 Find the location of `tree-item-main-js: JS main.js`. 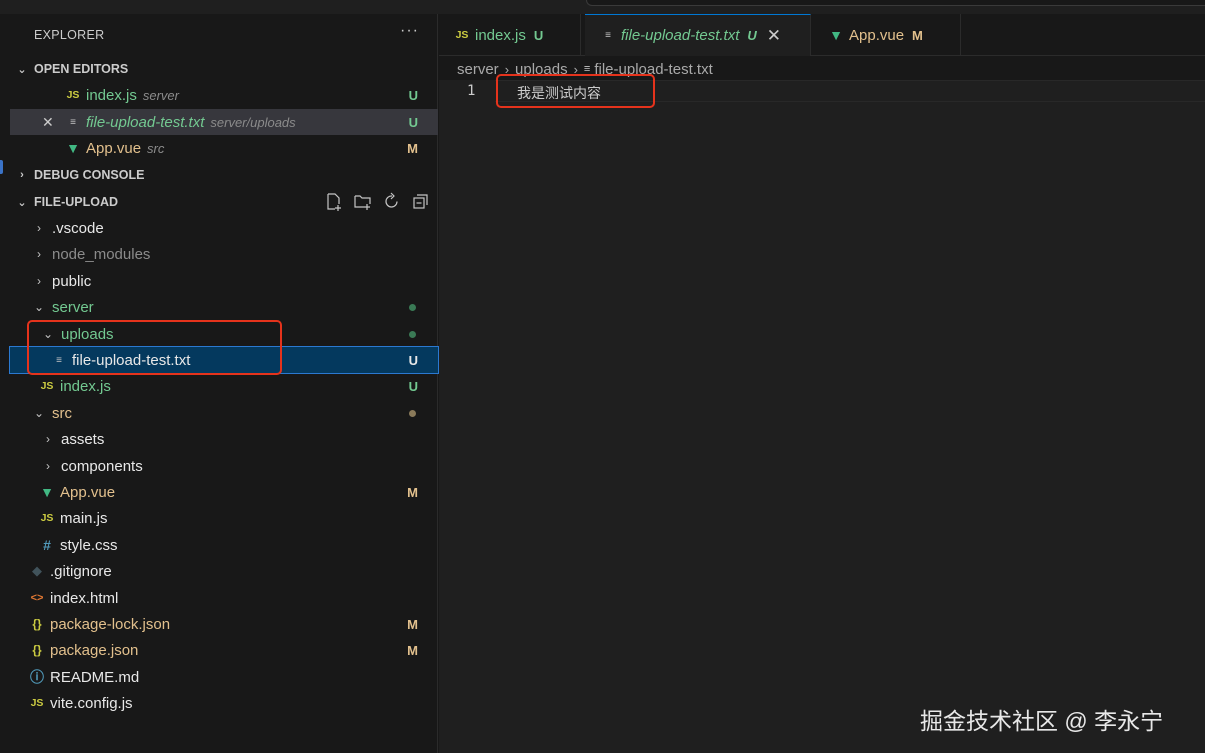

tree-item-main-js: JS main.js is located at coordinates (224, 518).